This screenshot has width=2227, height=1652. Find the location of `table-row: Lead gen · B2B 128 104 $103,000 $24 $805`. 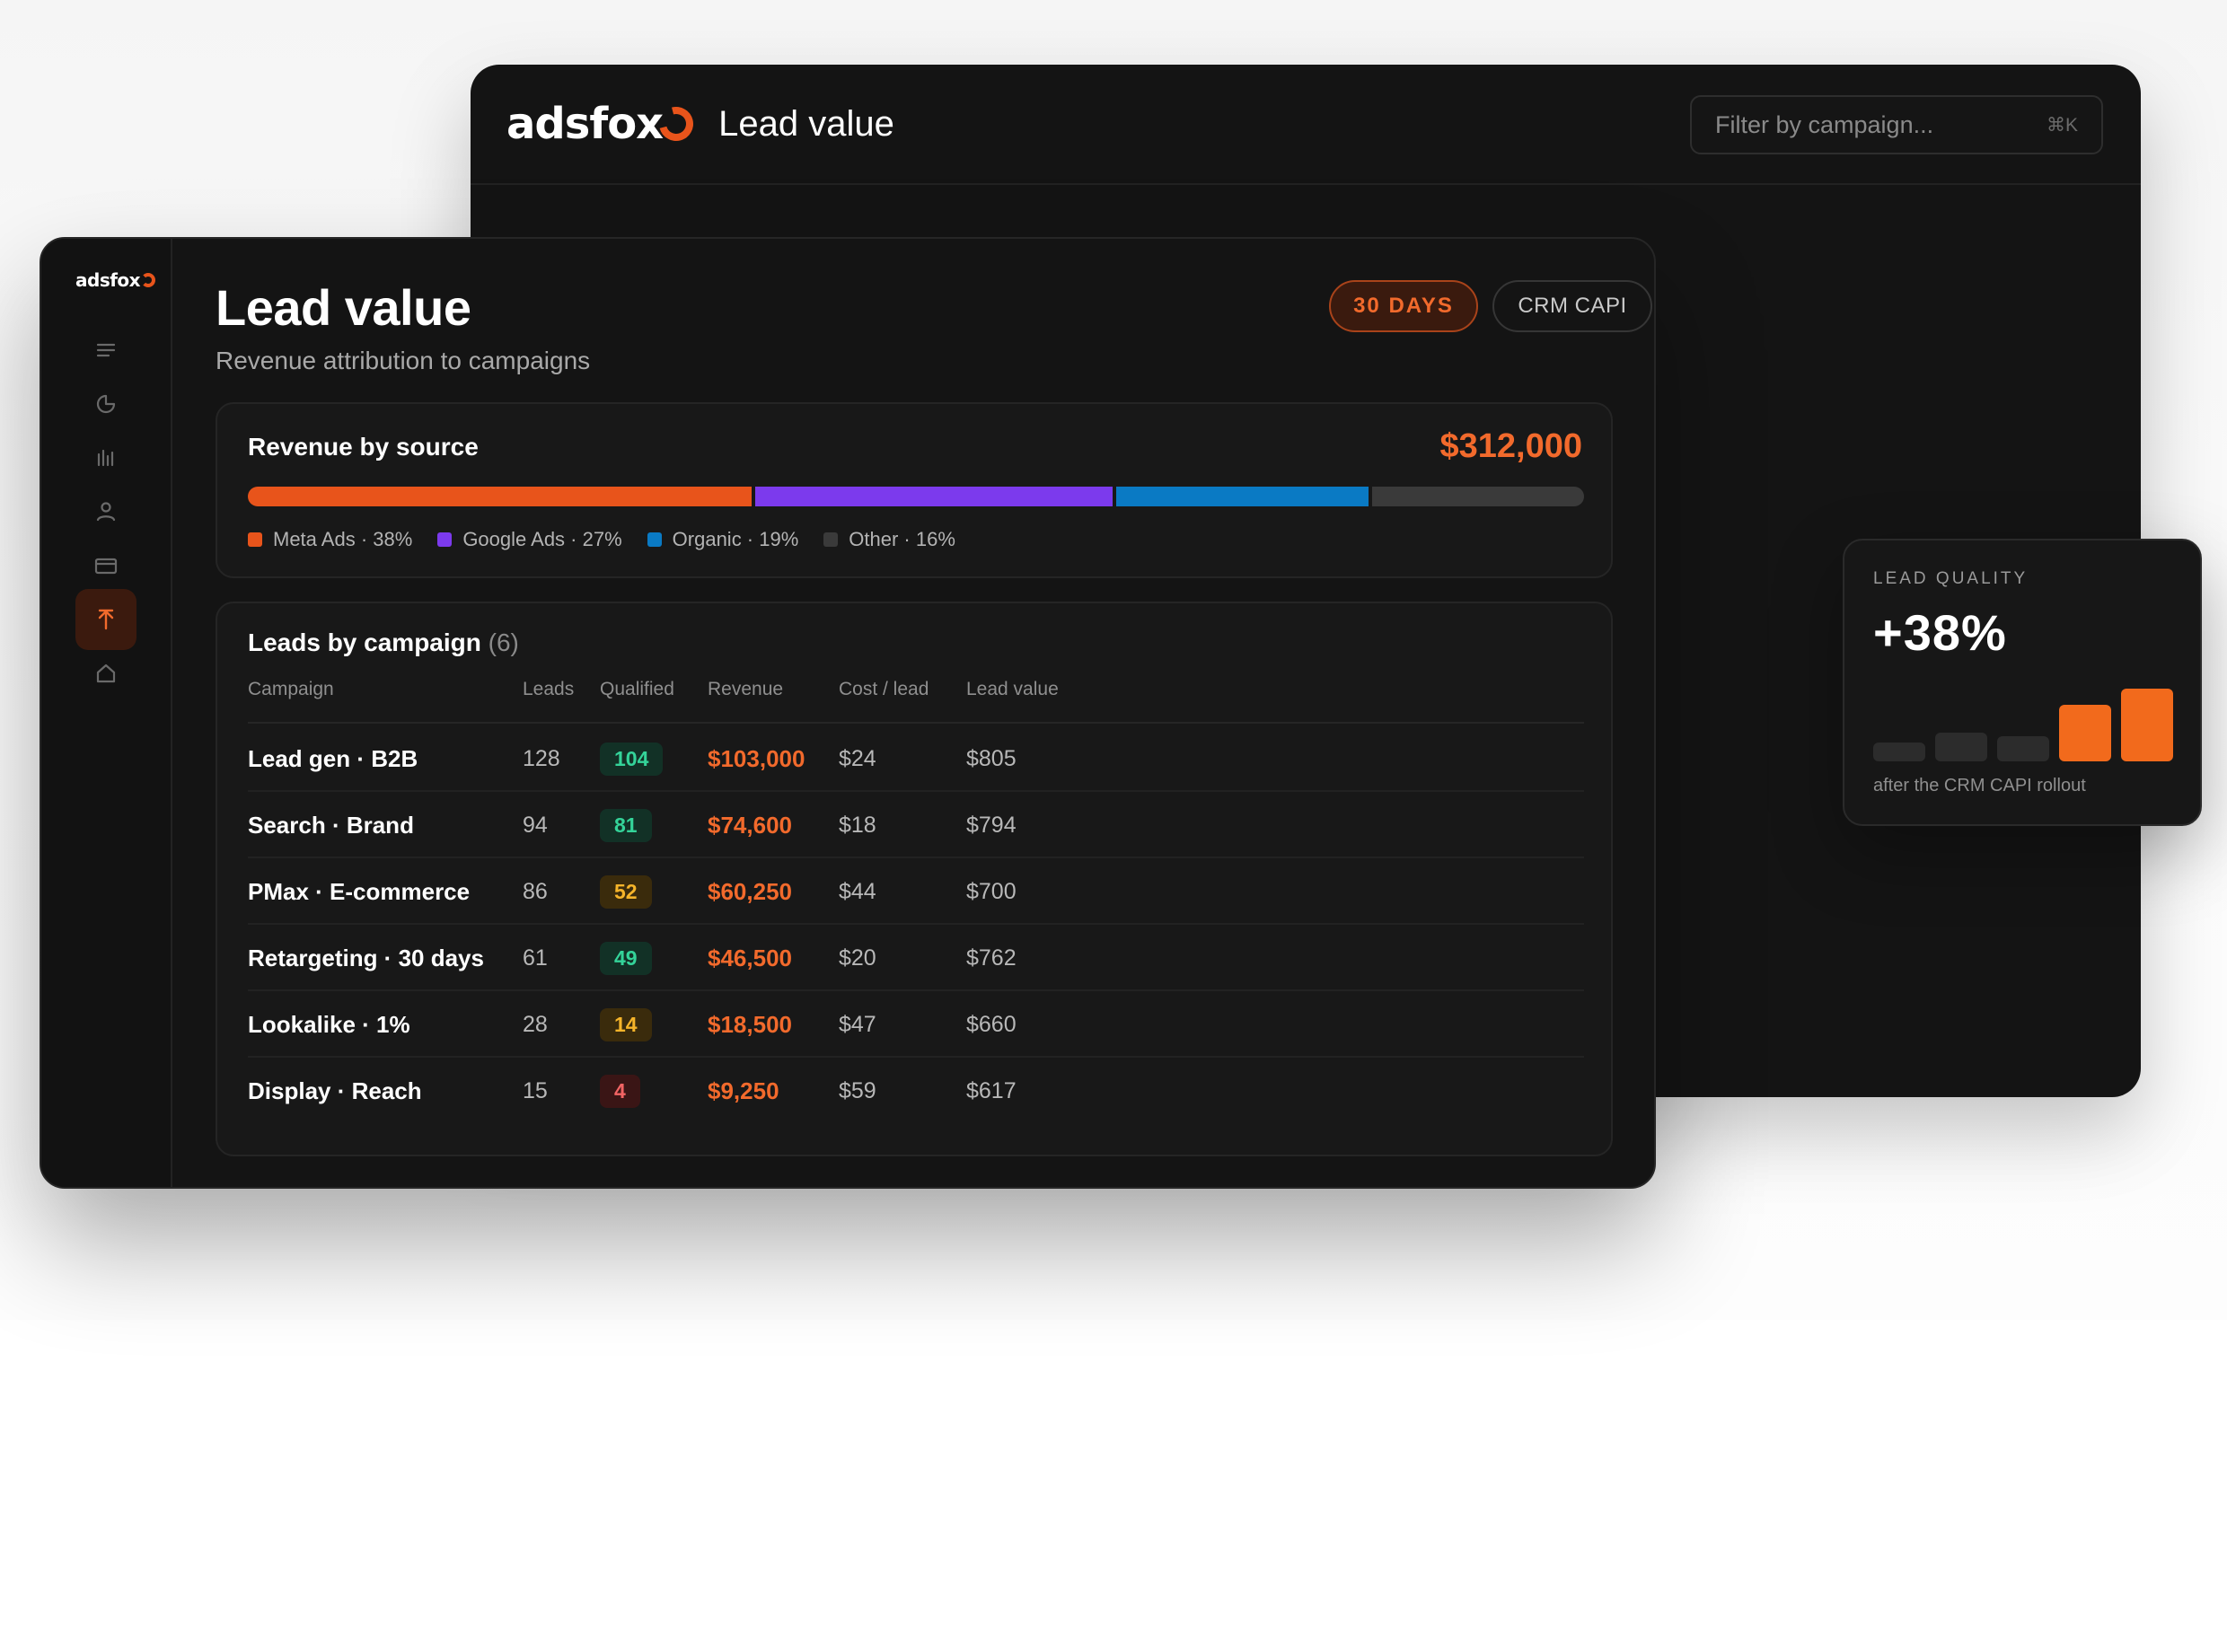

table-row: Lead gen · B2B 128 104 $103,000 $24 $805 is located at coordinates (916, 758).